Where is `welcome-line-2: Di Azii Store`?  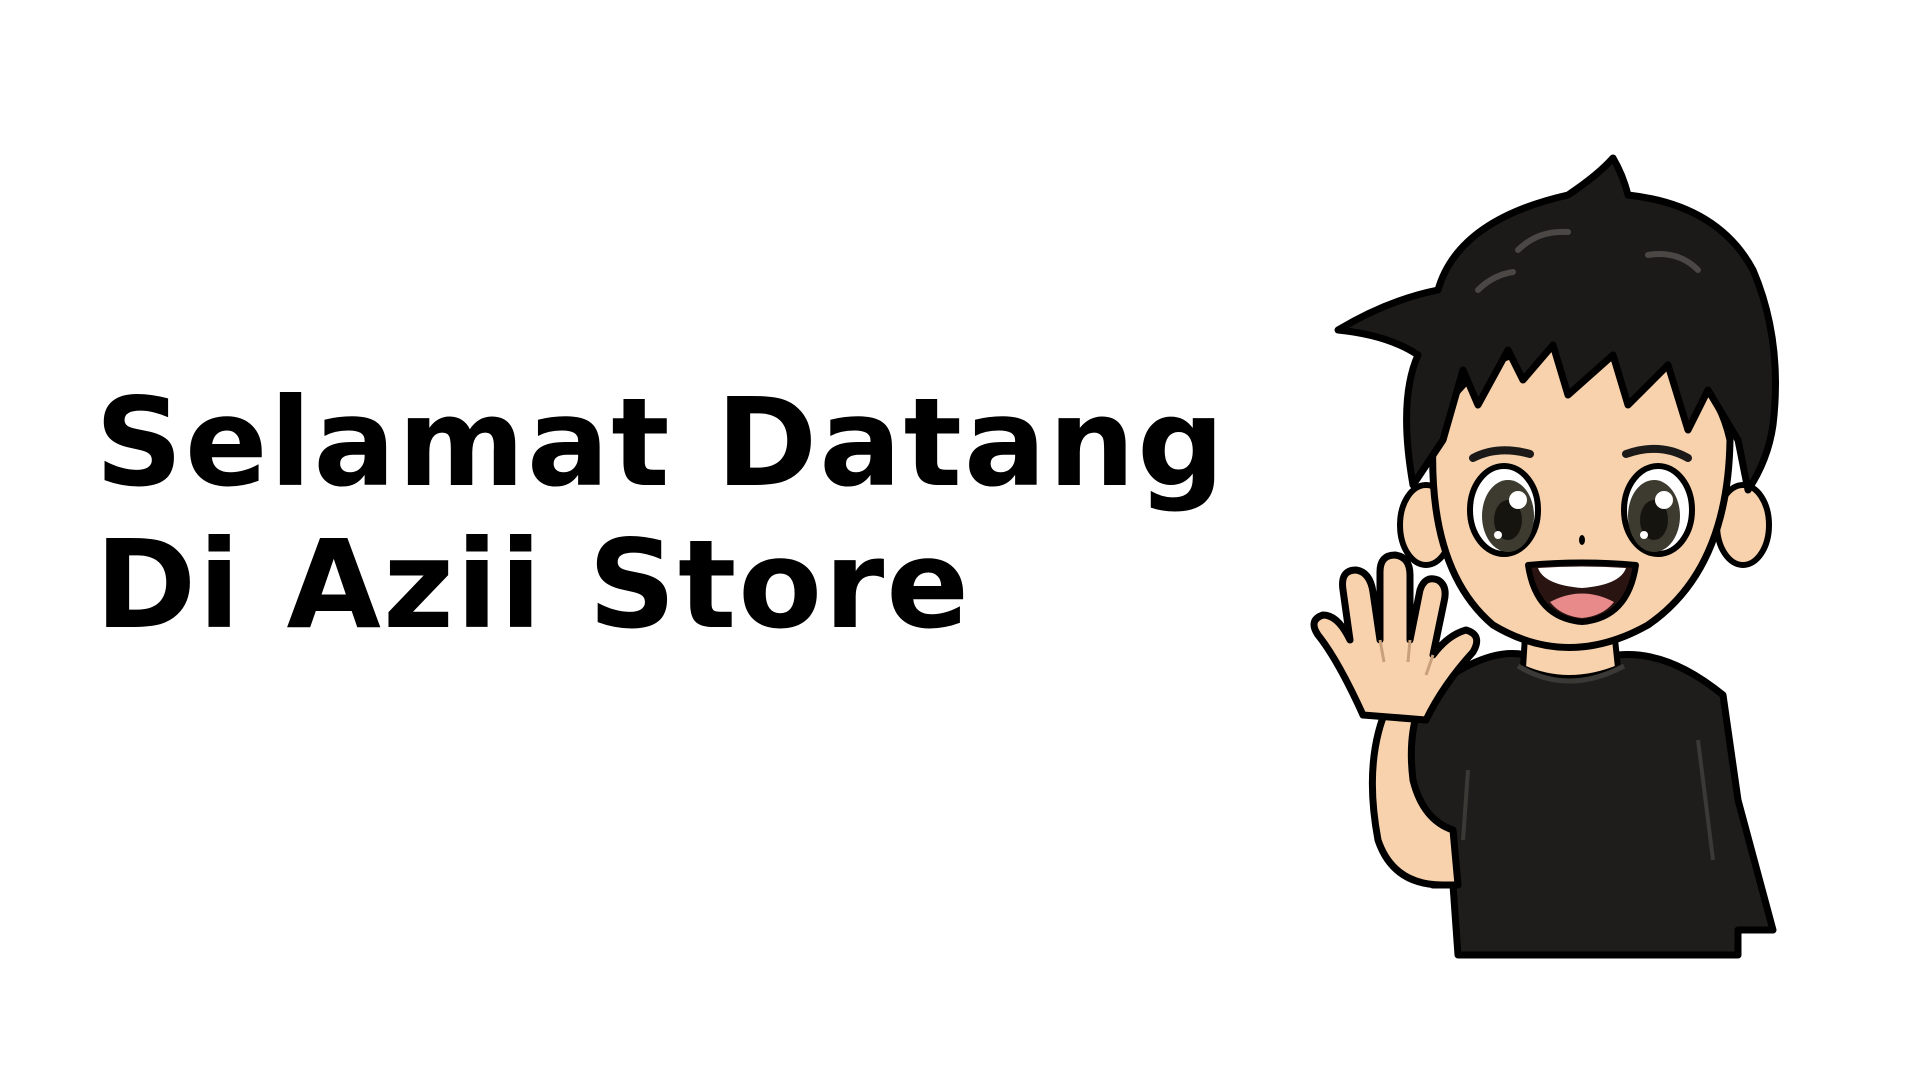 welcome-line-2: Di Azii Store is located at coordinates (533, 585).